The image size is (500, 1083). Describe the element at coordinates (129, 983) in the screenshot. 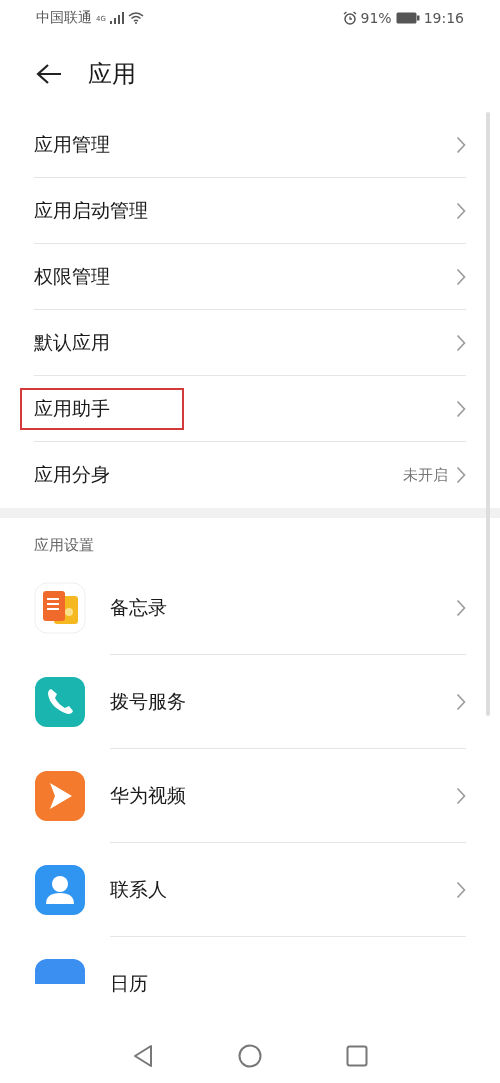

I see `app-name: 日历` at that location.